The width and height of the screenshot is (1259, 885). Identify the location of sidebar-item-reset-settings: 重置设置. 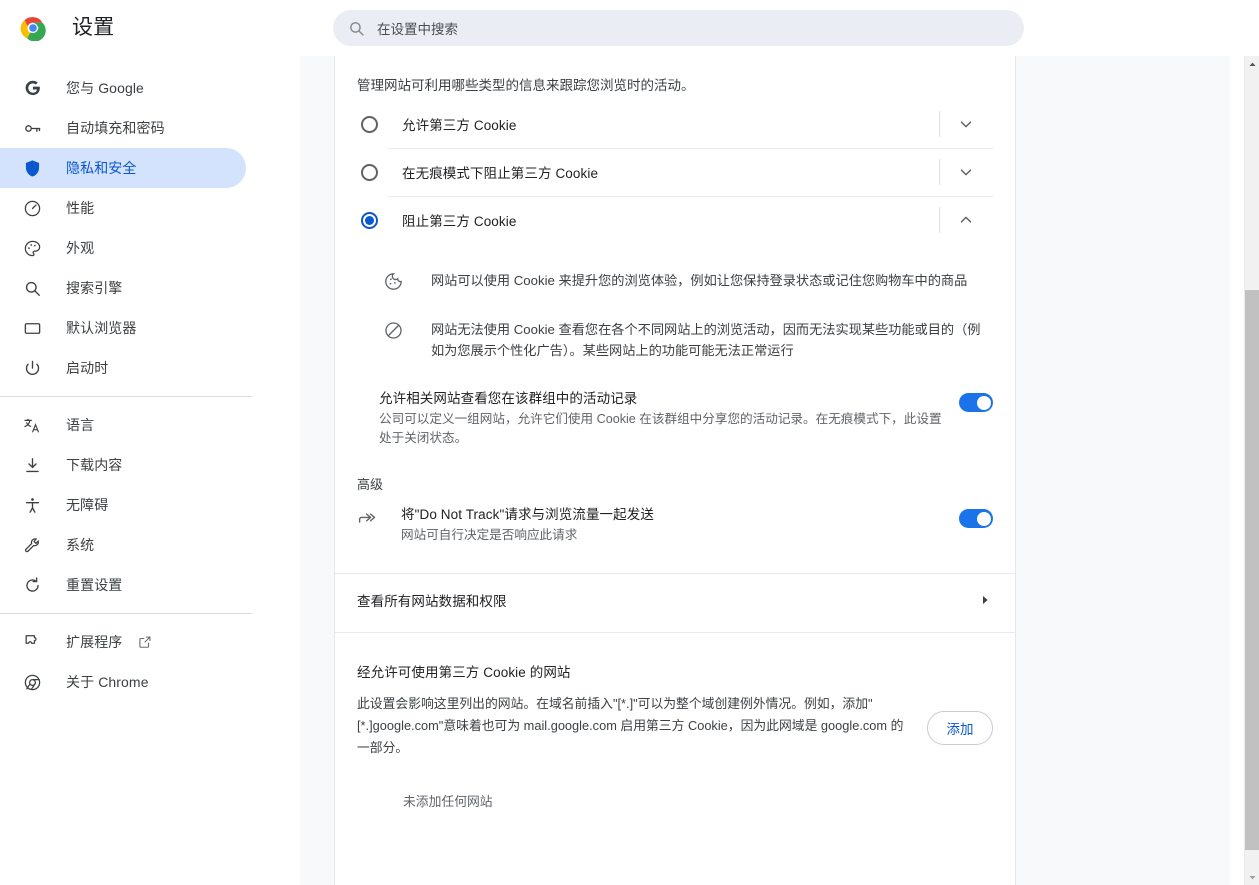
(123, 585).